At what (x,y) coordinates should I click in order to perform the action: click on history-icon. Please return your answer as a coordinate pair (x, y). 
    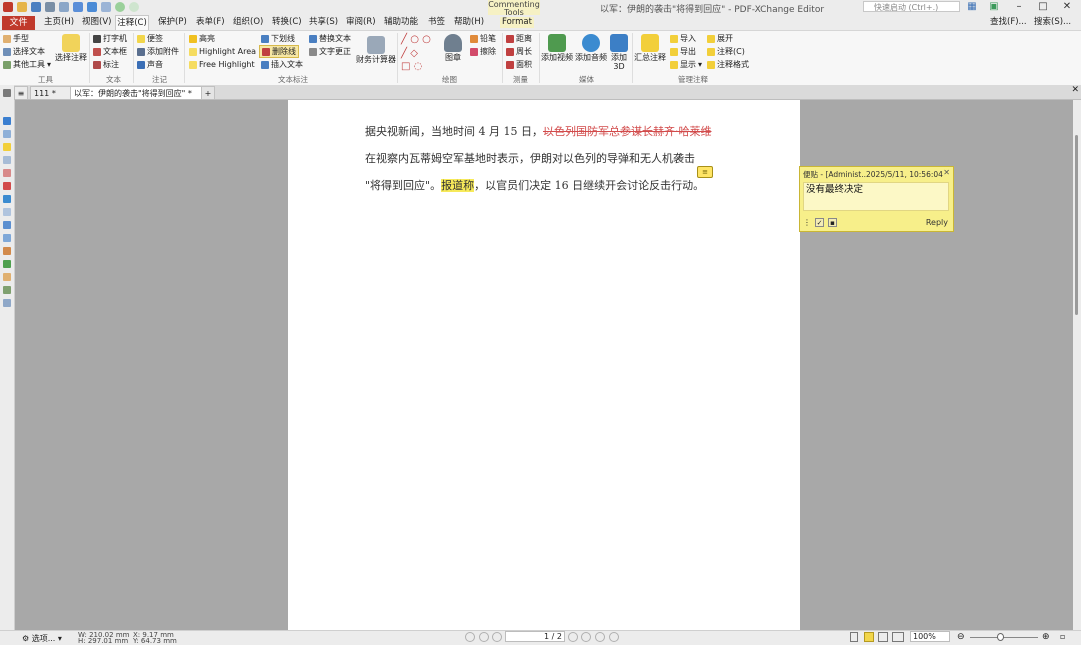
    Looking at the image, I should click on (7, 303).